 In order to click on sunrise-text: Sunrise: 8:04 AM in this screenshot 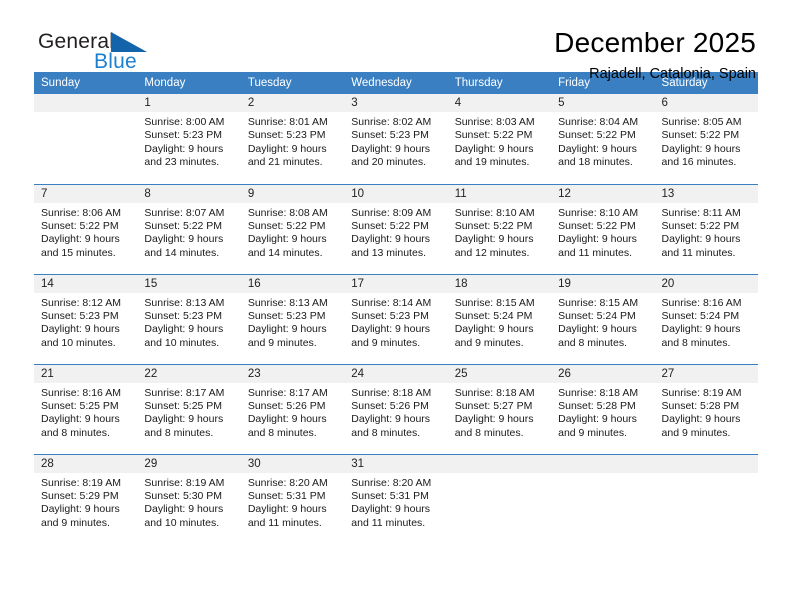, I will do `click(598, 122)`.